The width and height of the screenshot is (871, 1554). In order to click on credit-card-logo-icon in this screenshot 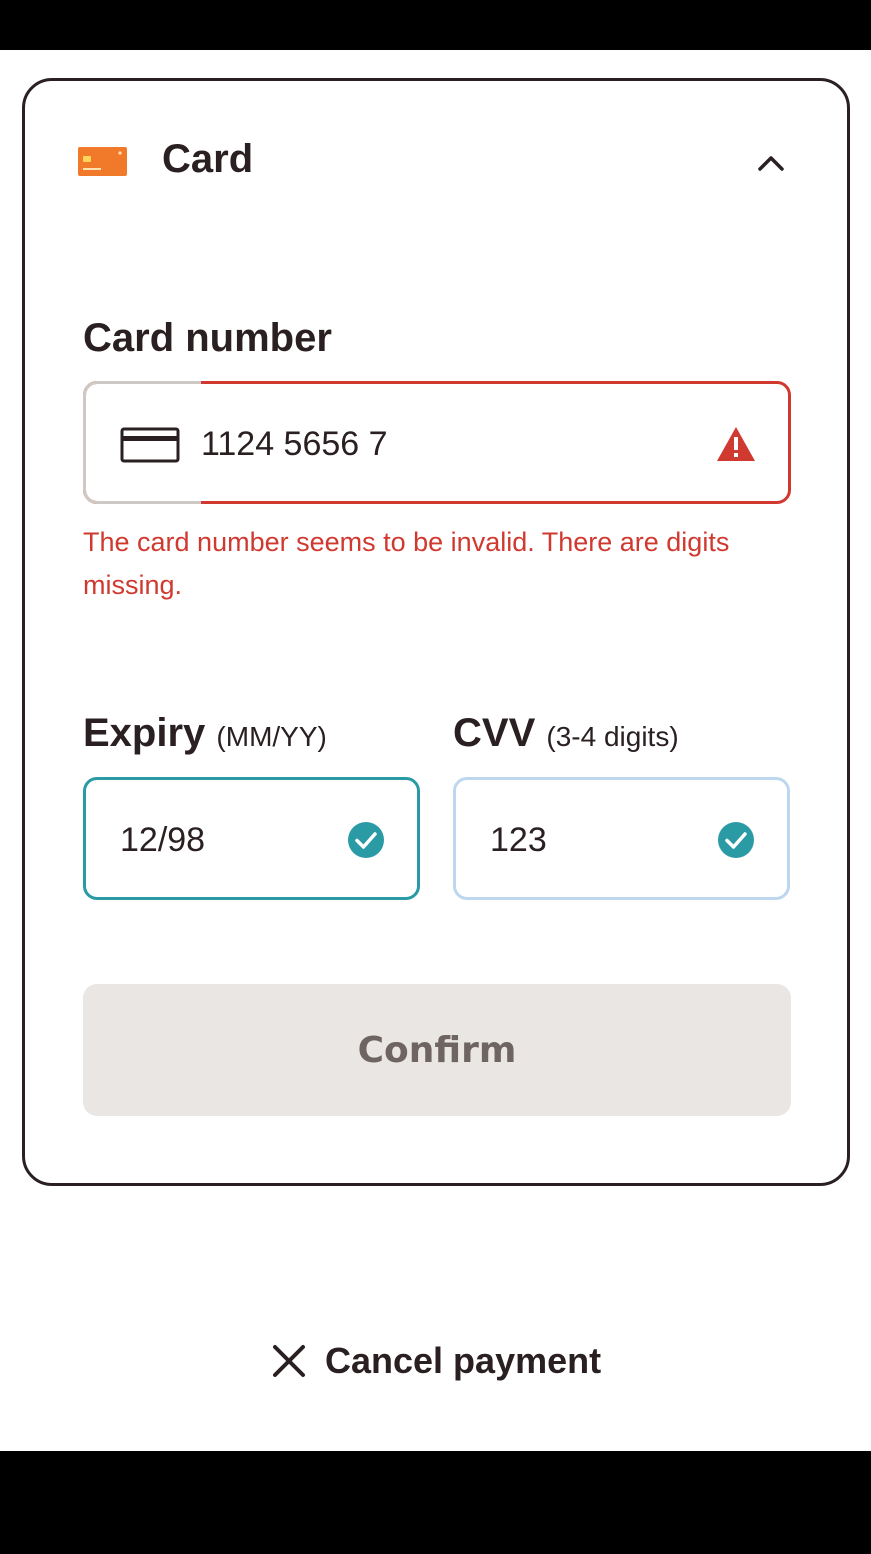, I will do `click(102, 161)`.